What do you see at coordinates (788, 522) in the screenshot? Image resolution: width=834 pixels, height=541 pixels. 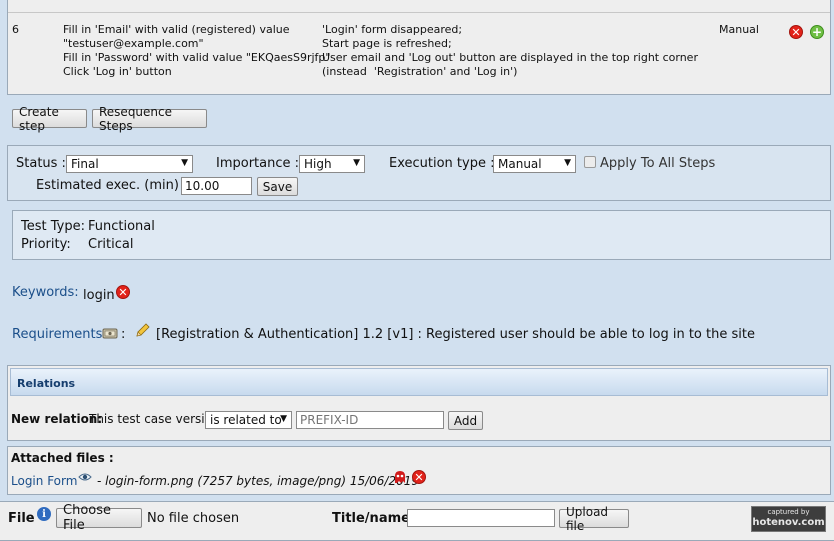 I see `watermark-line2: hotenov.com` at bounding box center [788, 522].